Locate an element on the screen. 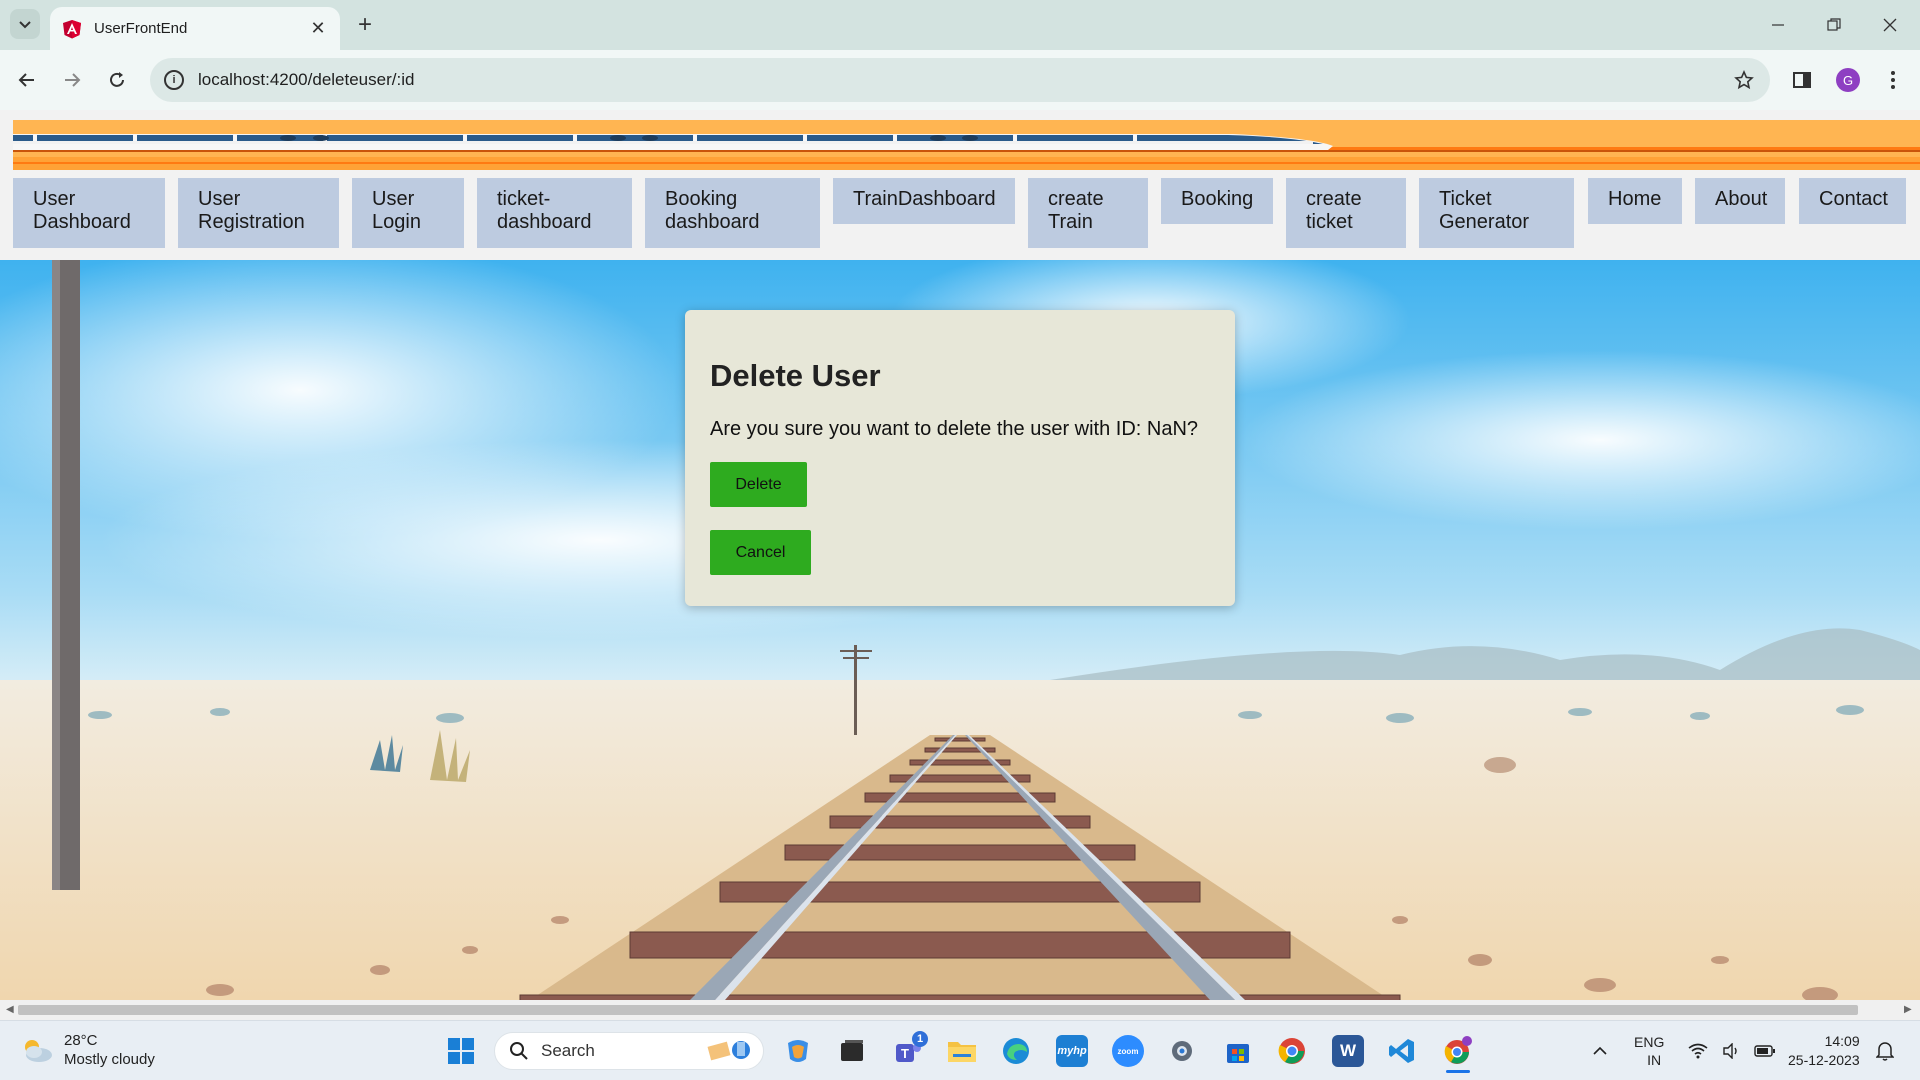  new-tab-button: + is located at coordinates (365, 24).